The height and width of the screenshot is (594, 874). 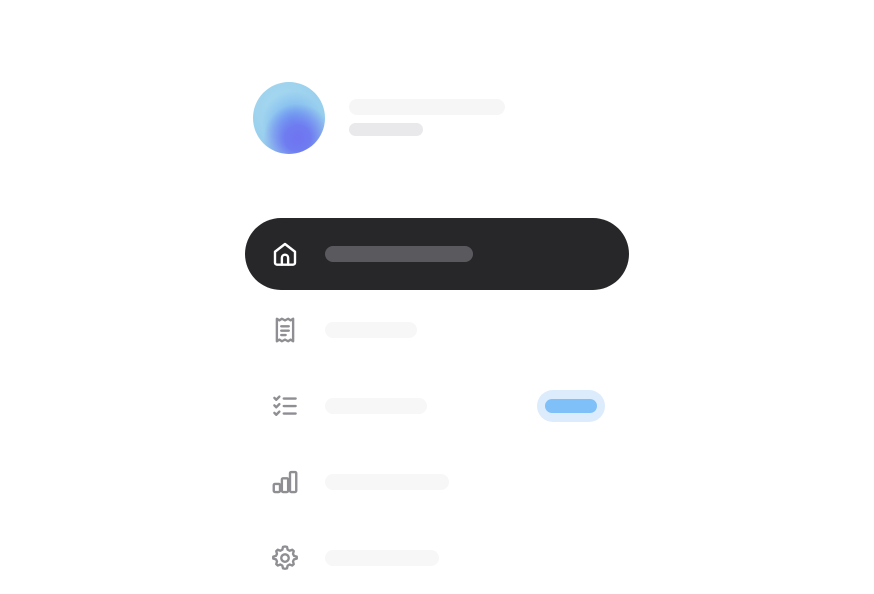 I want to click on gear-icon, so click(x=285, y=558).